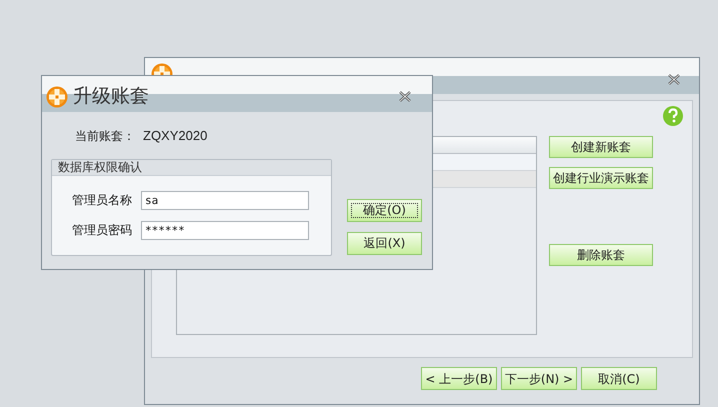 Image resolution: width=718 pixels, height=407 pixels. Describe the element at coordinates (100, 167) in the screenshot. I see `group-title: 数据库权限确认` at that location.